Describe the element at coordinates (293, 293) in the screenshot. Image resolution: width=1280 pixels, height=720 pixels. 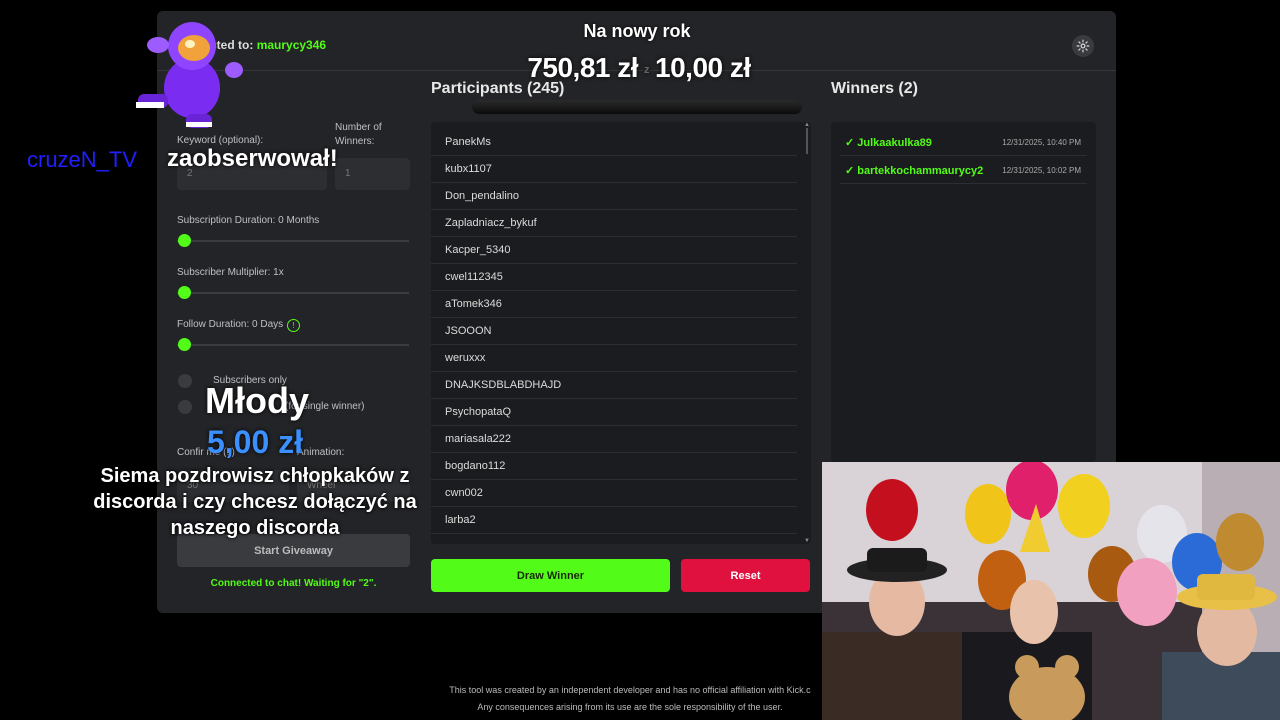
I see `subscriber-multiplier-slider` at that location.